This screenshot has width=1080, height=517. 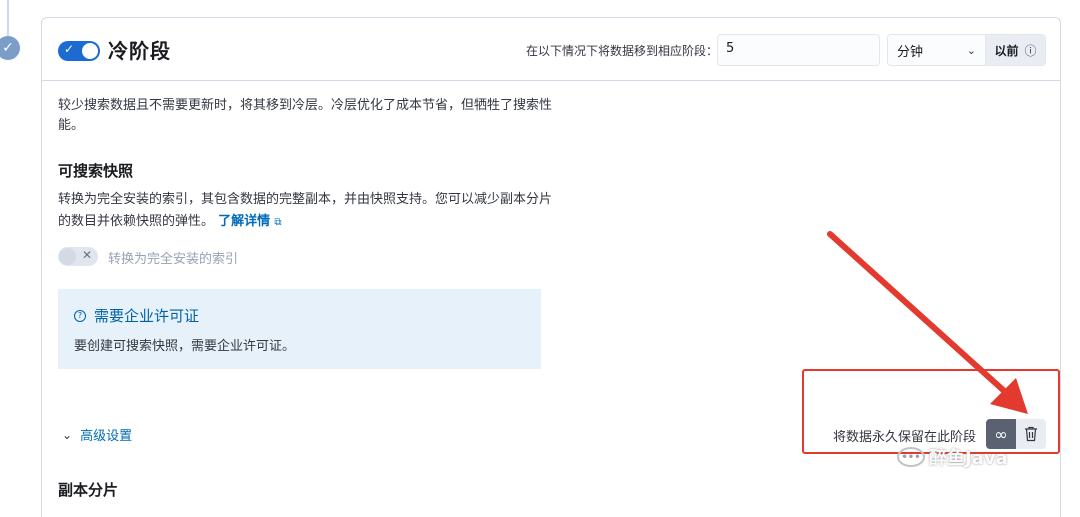 I want to click on replica-section-title: 副本分片, so click(x=88, y=490).